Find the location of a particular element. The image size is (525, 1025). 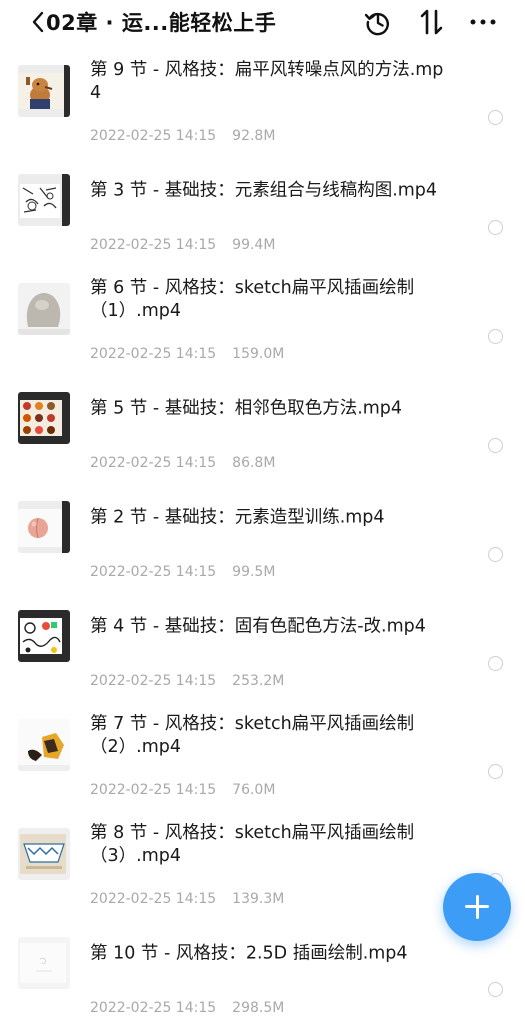

peach-icon is located at coordinates (44, 527).